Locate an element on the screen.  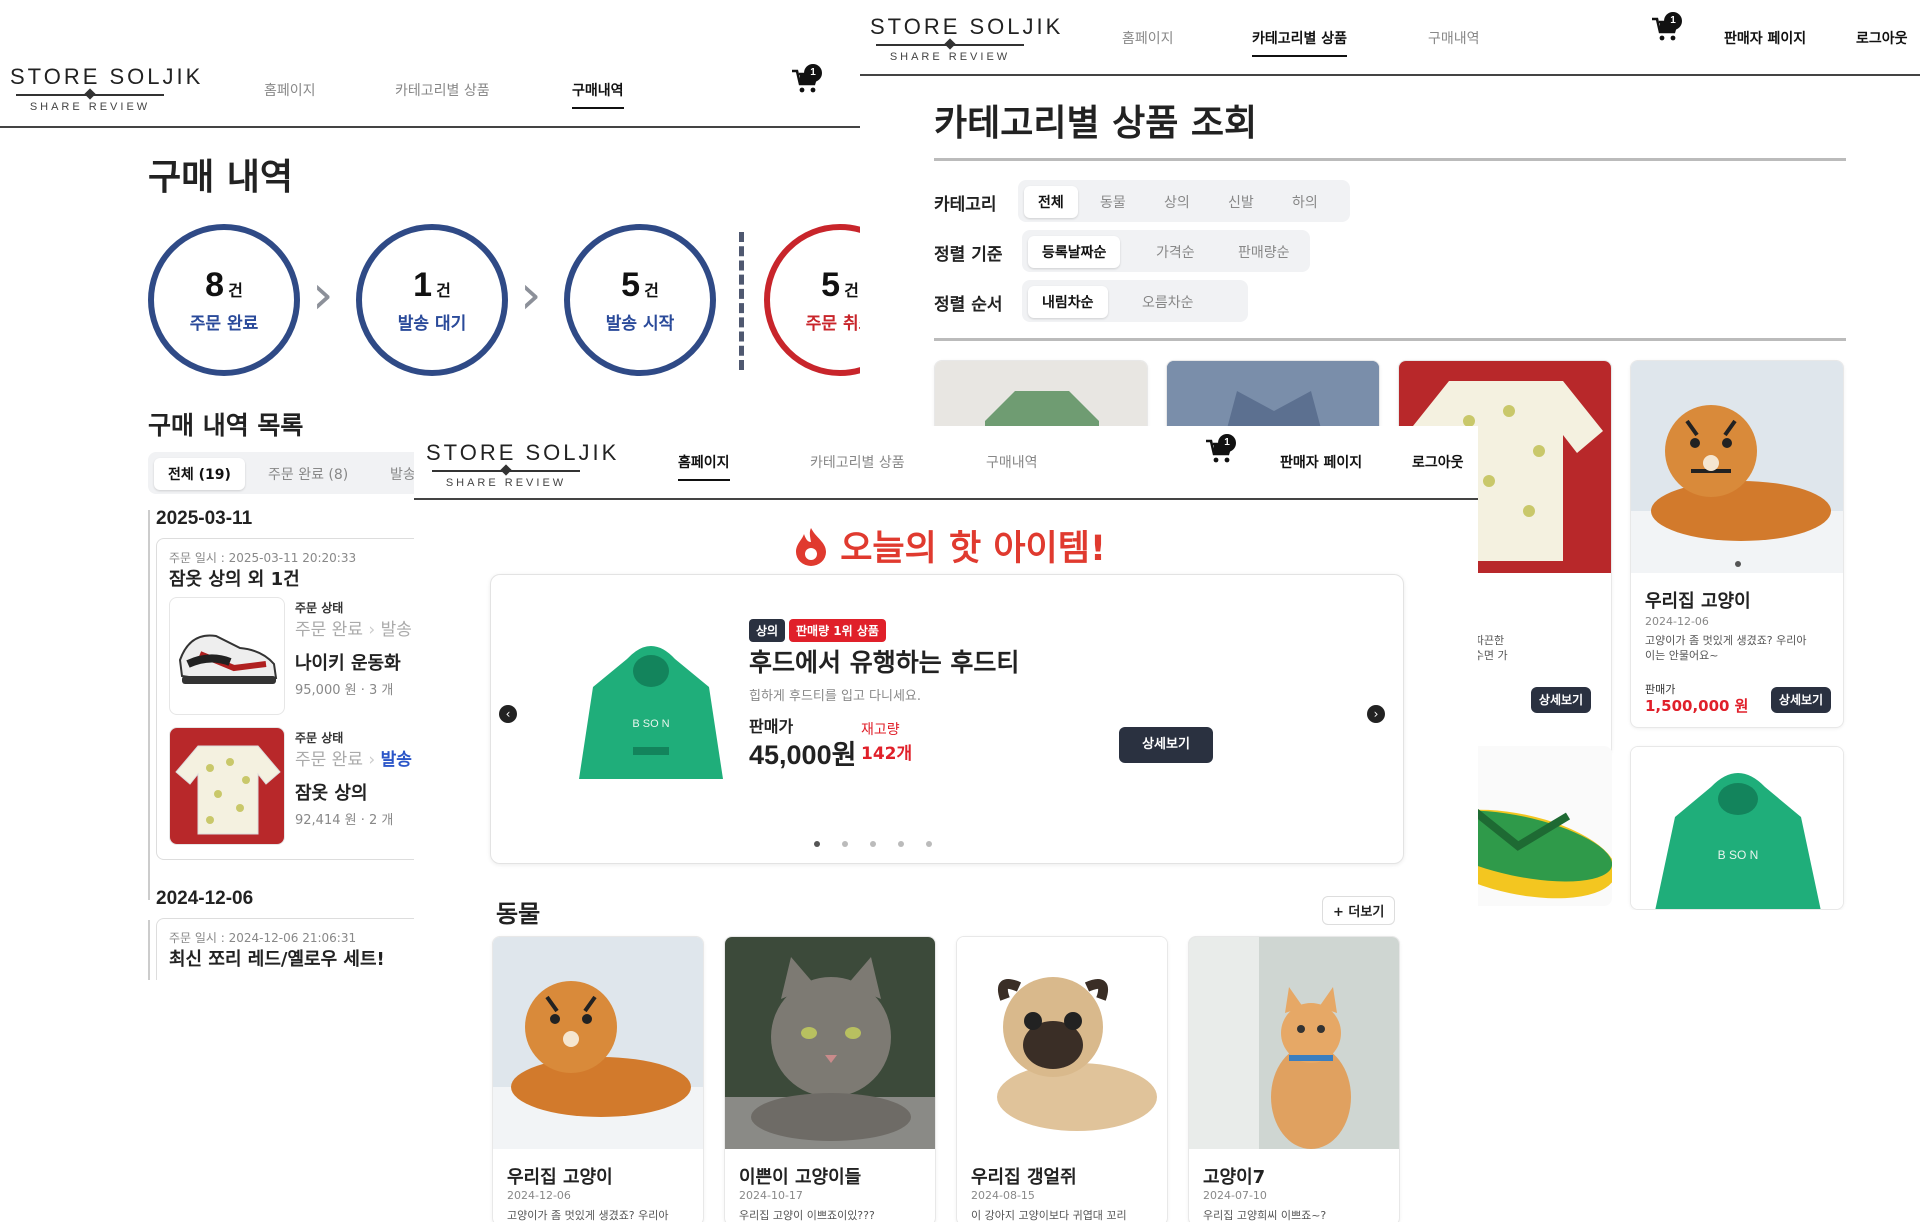
filter-order-complete: 주문 완료 (8) is located at coordinates (308, 474).